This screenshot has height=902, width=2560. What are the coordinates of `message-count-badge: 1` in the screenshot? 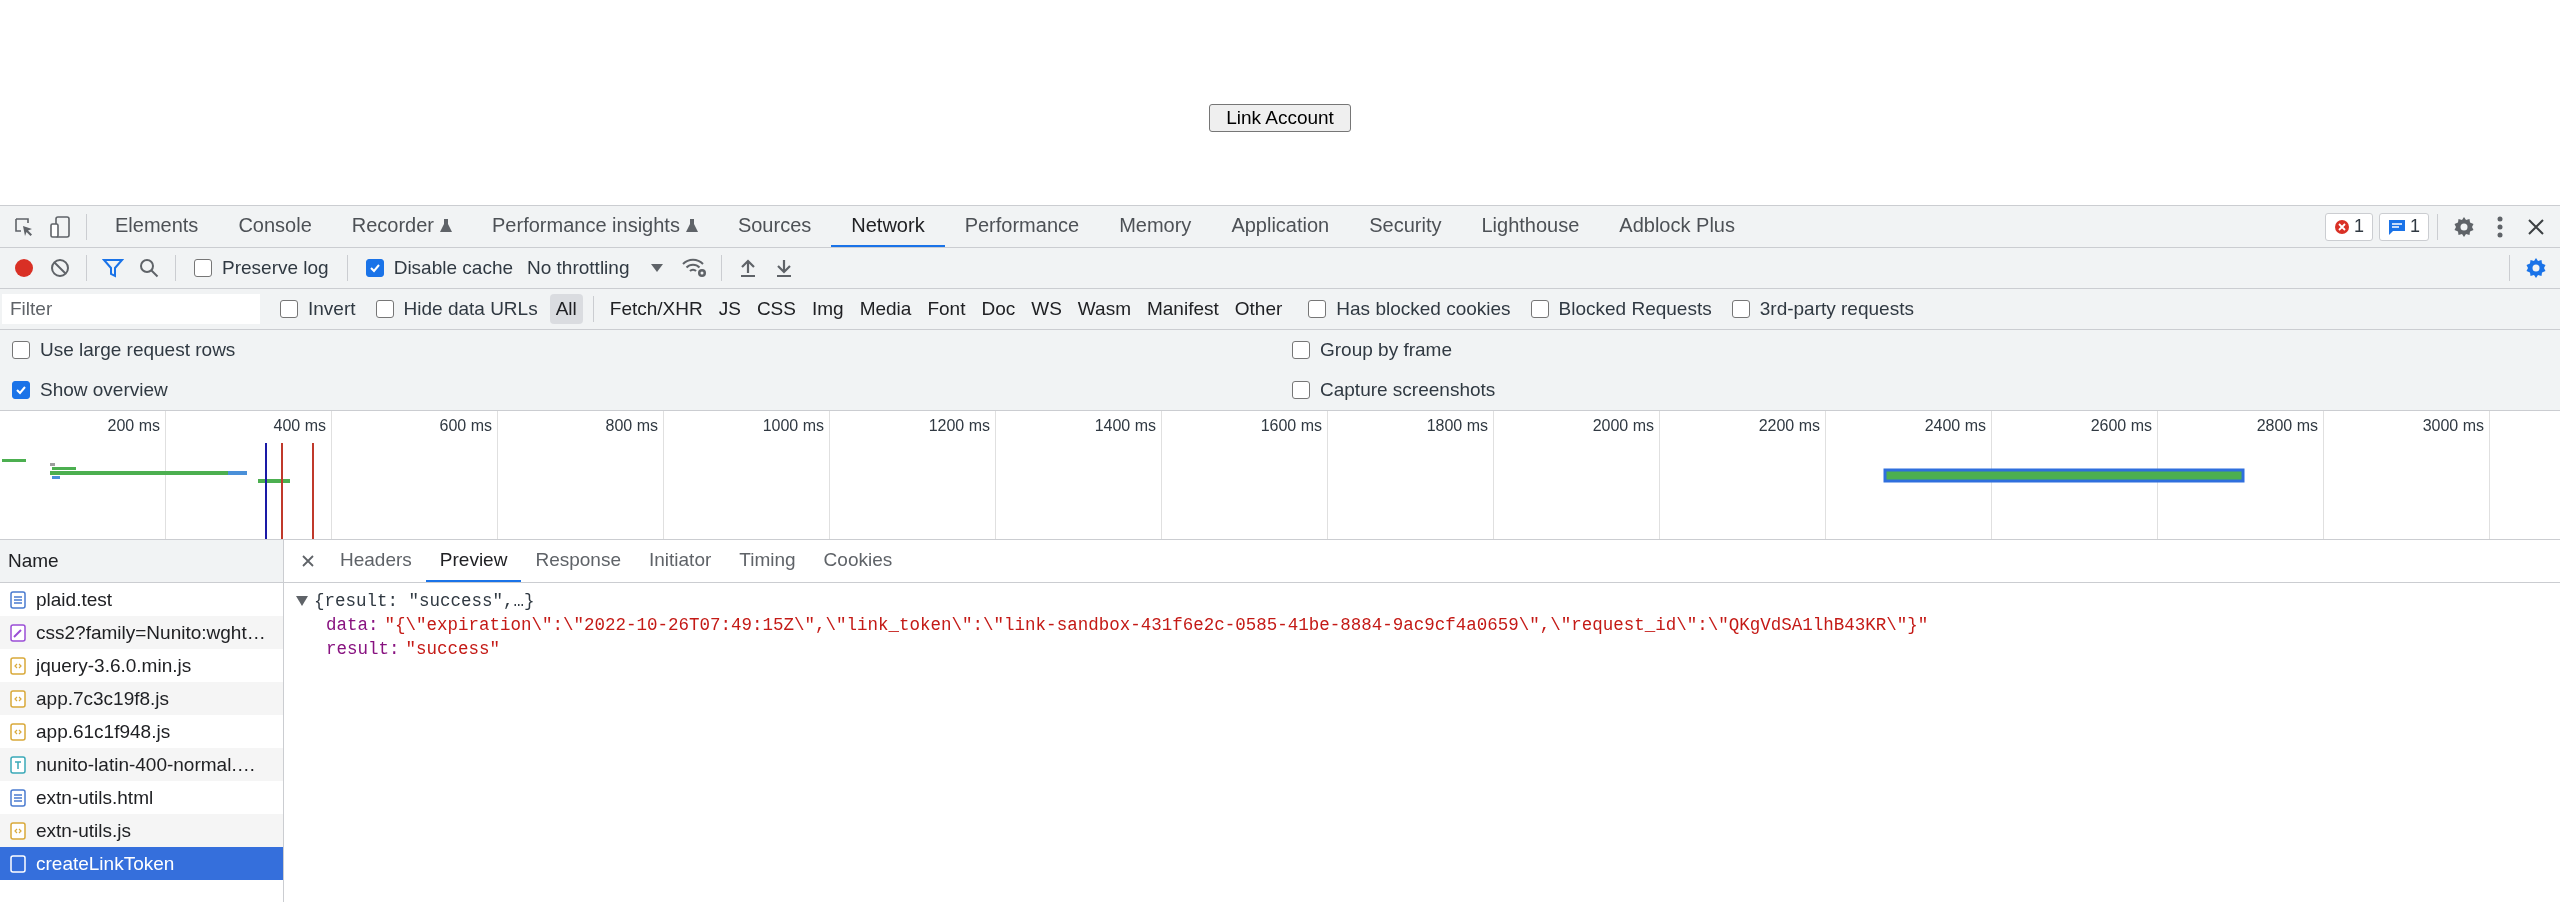 It's located at (2404, 226).